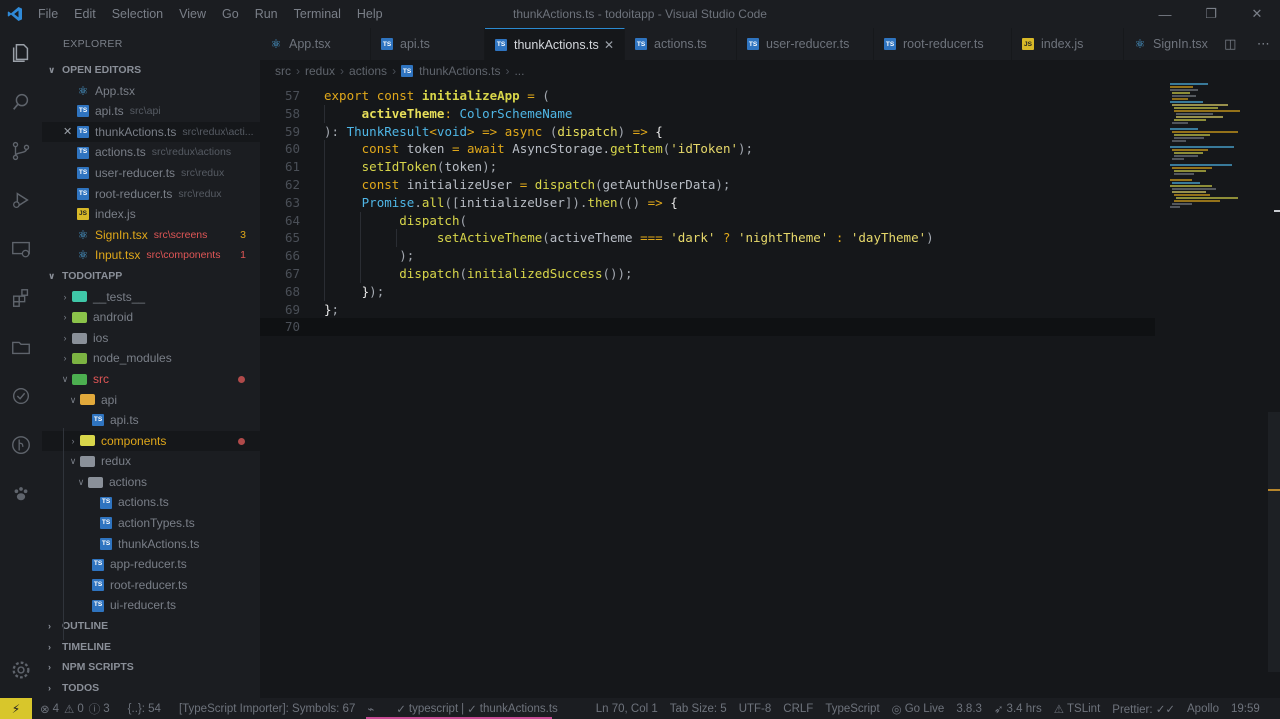  I want to click on remote-explorer-icon, so click(21, 248).